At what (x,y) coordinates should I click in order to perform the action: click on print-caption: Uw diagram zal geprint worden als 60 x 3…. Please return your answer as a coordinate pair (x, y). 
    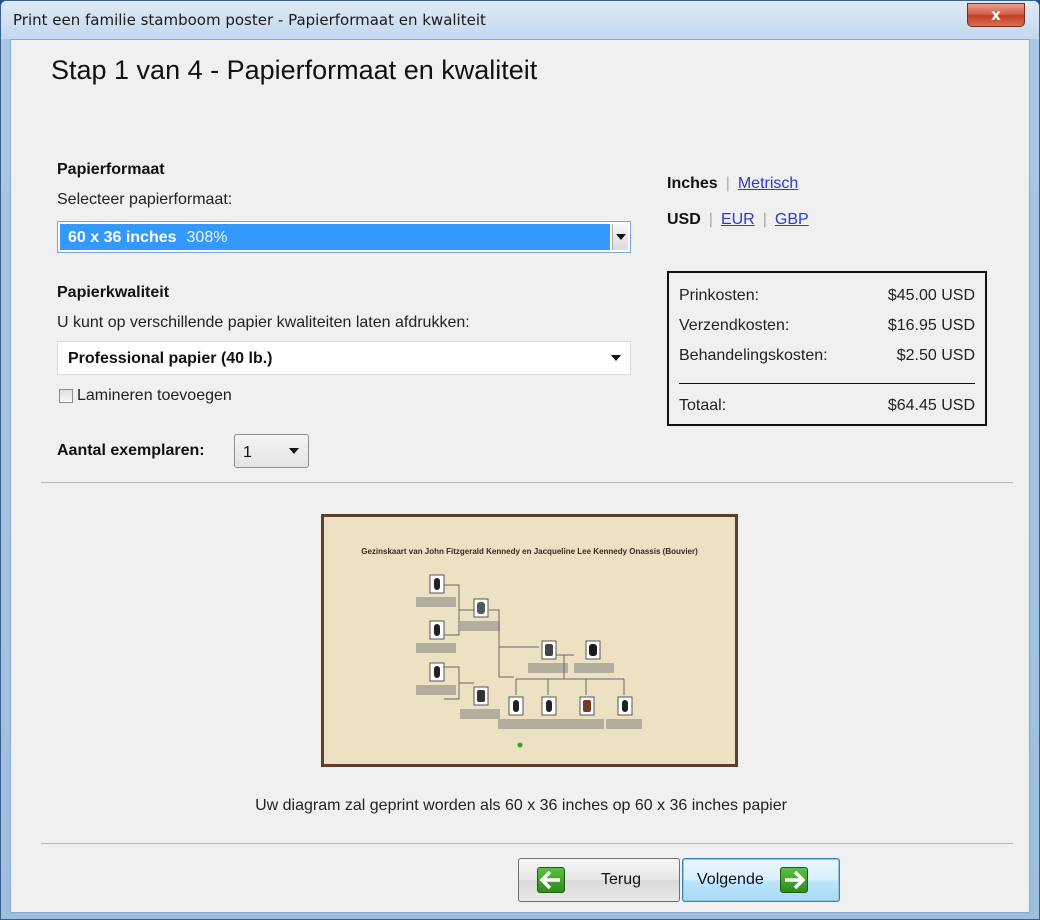
    Looking at the image, I should click on (521, 805).